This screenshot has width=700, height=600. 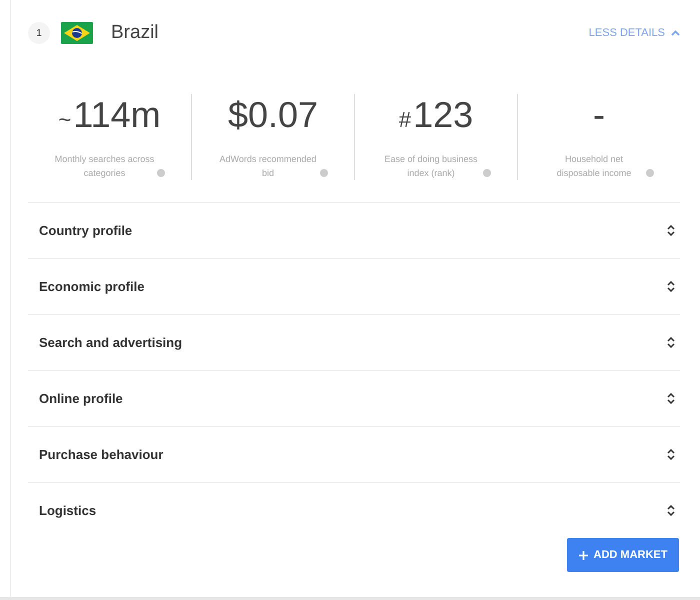 What do you see at coordinates (599, 115) in the screenshot?
I see `stat-value: -` at bounding box center [599, 115].